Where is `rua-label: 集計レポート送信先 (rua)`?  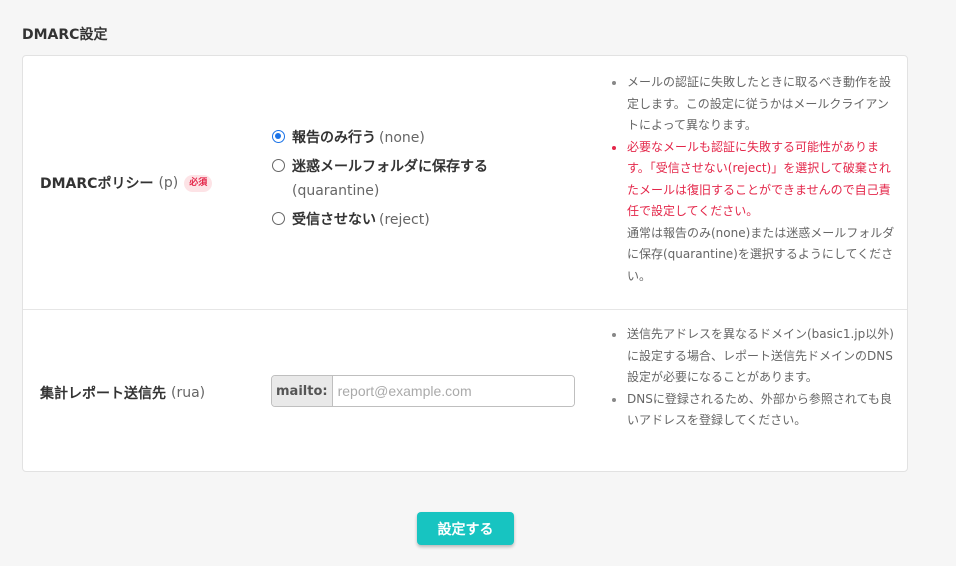 rua-label: 集計レポート送信先 (rua) is located at coordinates (122, 393).